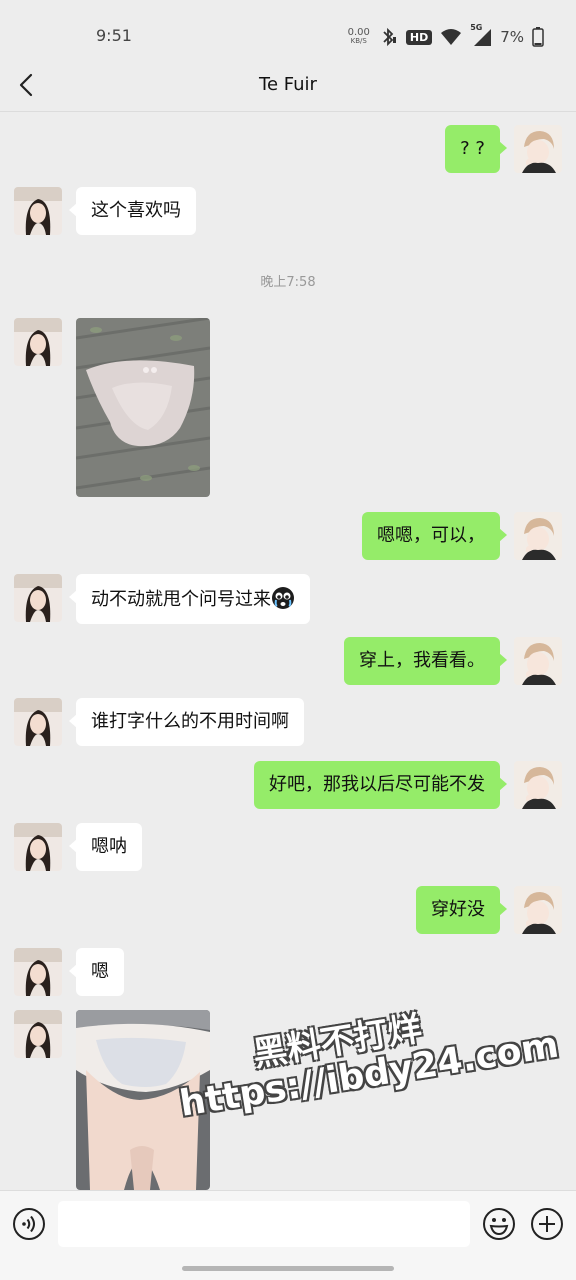  What do you see at coordinates (288, 282) in the screenshot?
I see `message-timestamp: 晚上7:58` at bounding box center [288, 282].